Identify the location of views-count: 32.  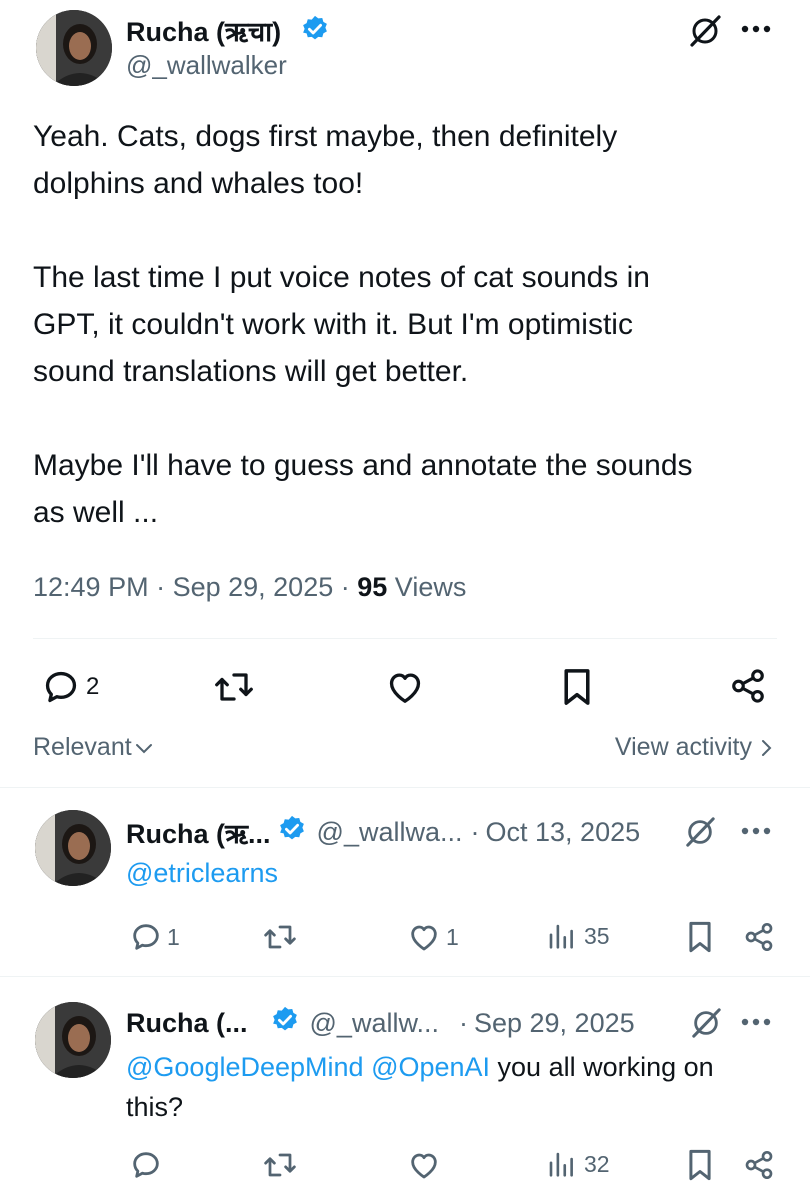
(597, 1163).